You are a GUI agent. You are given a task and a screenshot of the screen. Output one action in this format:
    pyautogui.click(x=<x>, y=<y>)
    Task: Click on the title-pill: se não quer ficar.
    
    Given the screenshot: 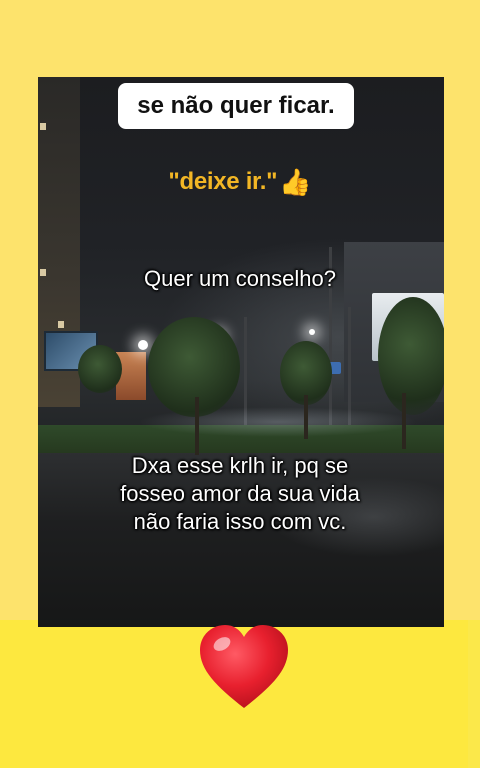 What is the action you would take?
    pyautogui.click(x=236, y=106)
    